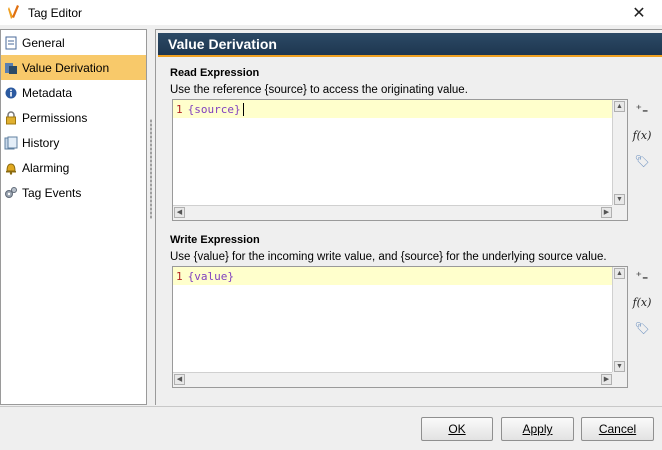  Describe the element at coordinates (11, 68) in the screenshot. I see `derivation-icon` at that location.